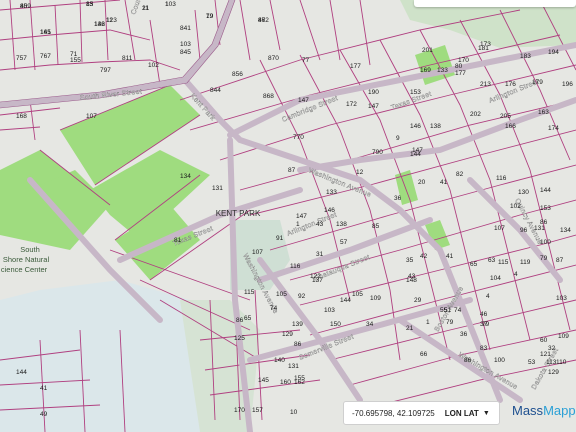 The height and width of the screenshot is (432, 576). Describe the element at coordinates (111, 20) in the screenshot. I see `parcel-number: 123` at that location.